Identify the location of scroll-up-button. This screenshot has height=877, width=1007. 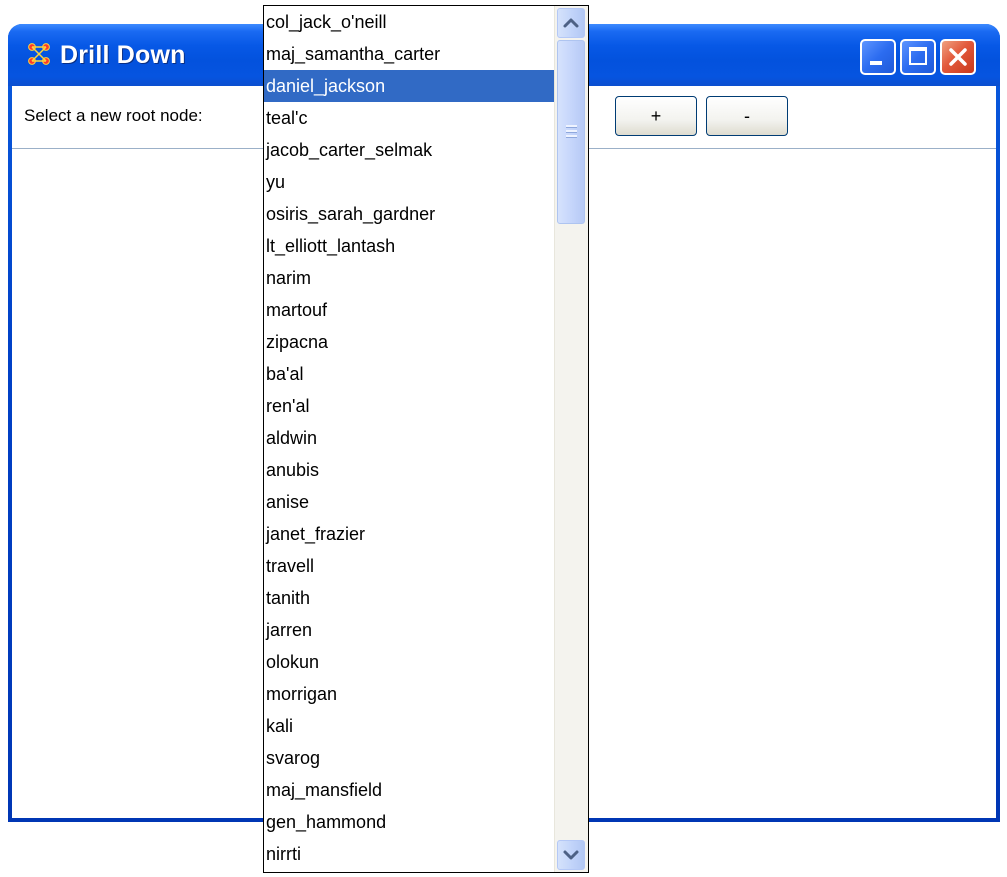
(571, 23).